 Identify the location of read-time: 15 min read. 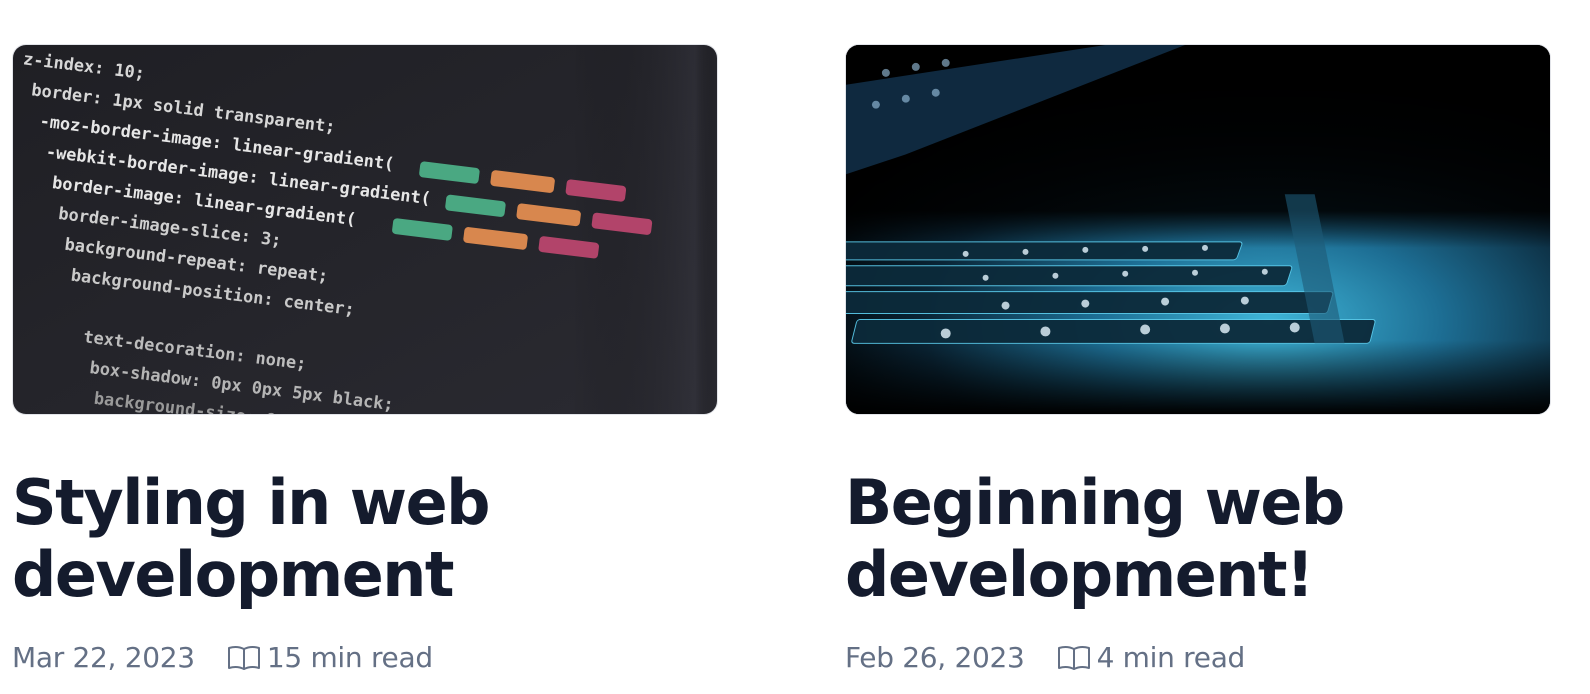
(330, 657).